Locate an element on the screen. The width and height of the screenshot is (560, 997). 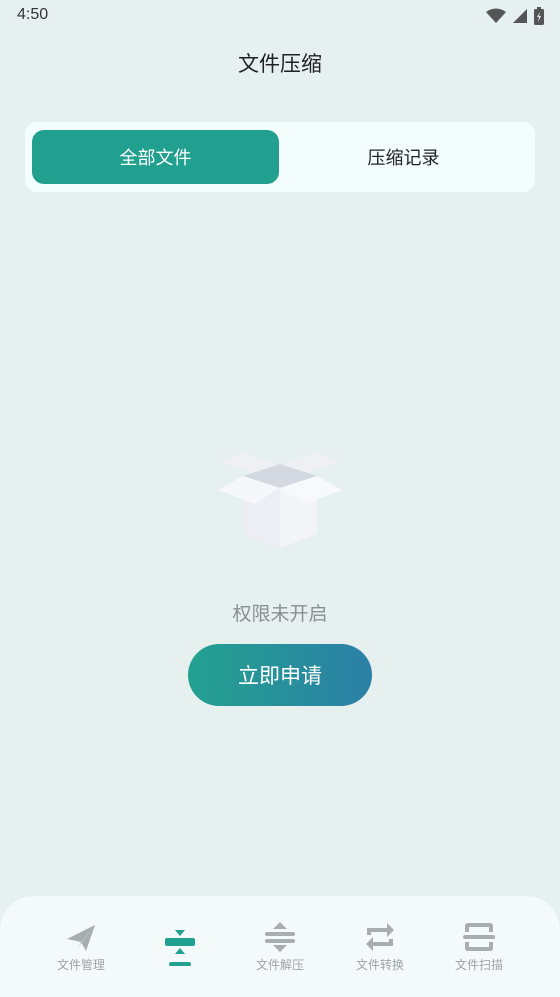
nav-item-scan: 文件扫描 is located at coordinates (479, 950).